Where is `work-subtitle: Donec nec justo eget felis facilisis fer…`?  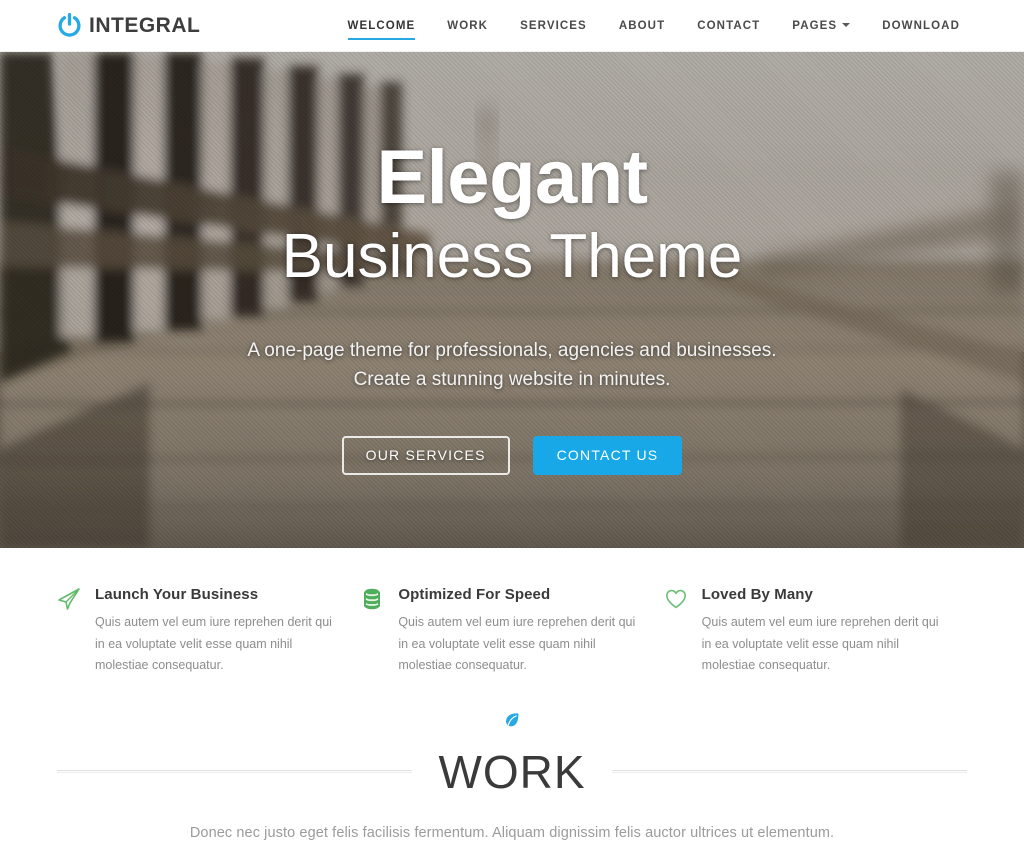
work-subtitle: Donec nec justo eget felis facilisis fer… is located at coordinates (512, 832).